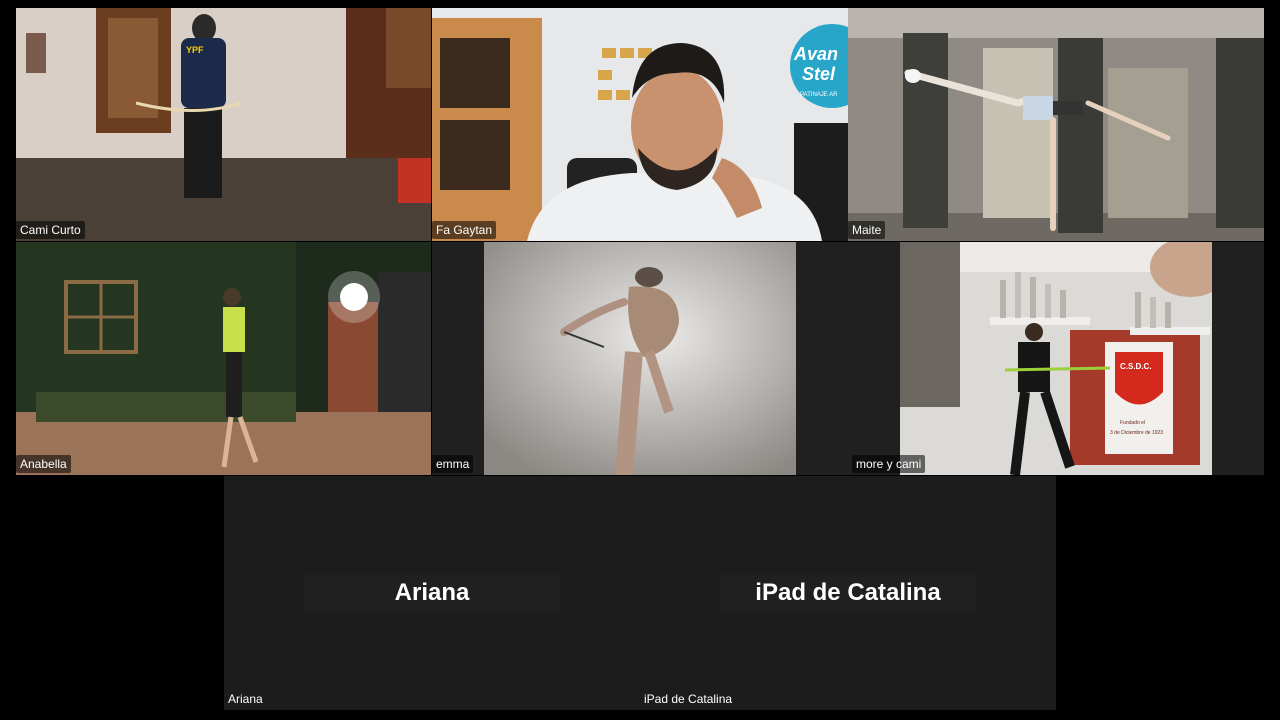 This screenshot has width=1280, height=720. I want to click on banner-text-1: Avan, so click(815, 54).